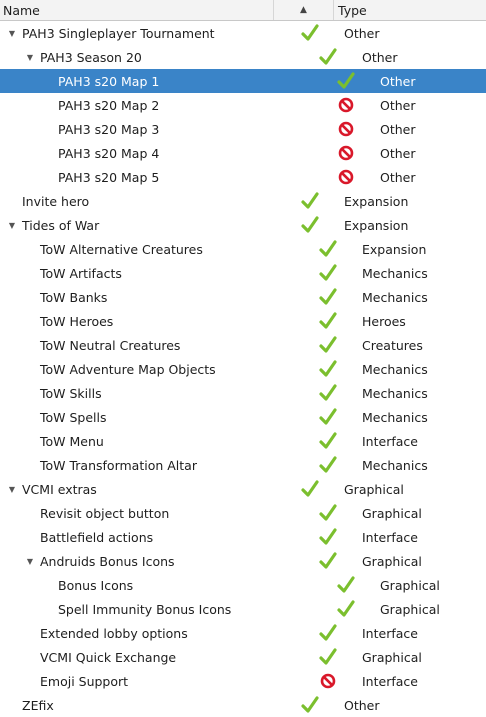 This screenshot has height=717, width=486. What do you see at coordinates (243, 81) in the screenshot?
I see `tree-row: PAH3 s20 Map 1 Other` at bounding box center [243, 81].